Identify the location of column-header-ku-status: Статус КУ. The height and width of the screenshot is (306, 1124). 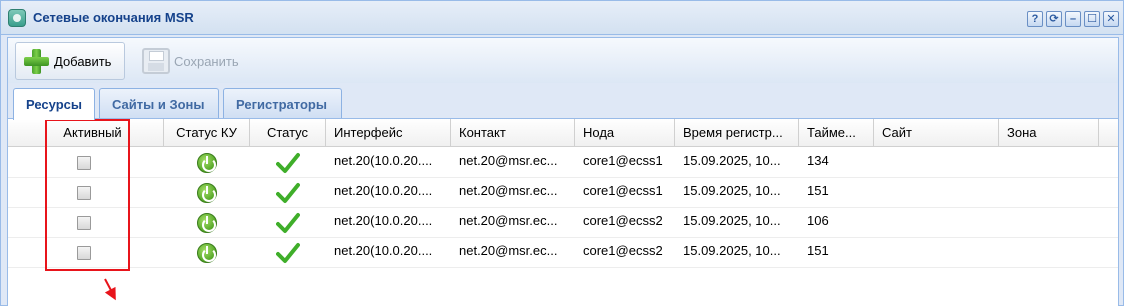
(207, 133).